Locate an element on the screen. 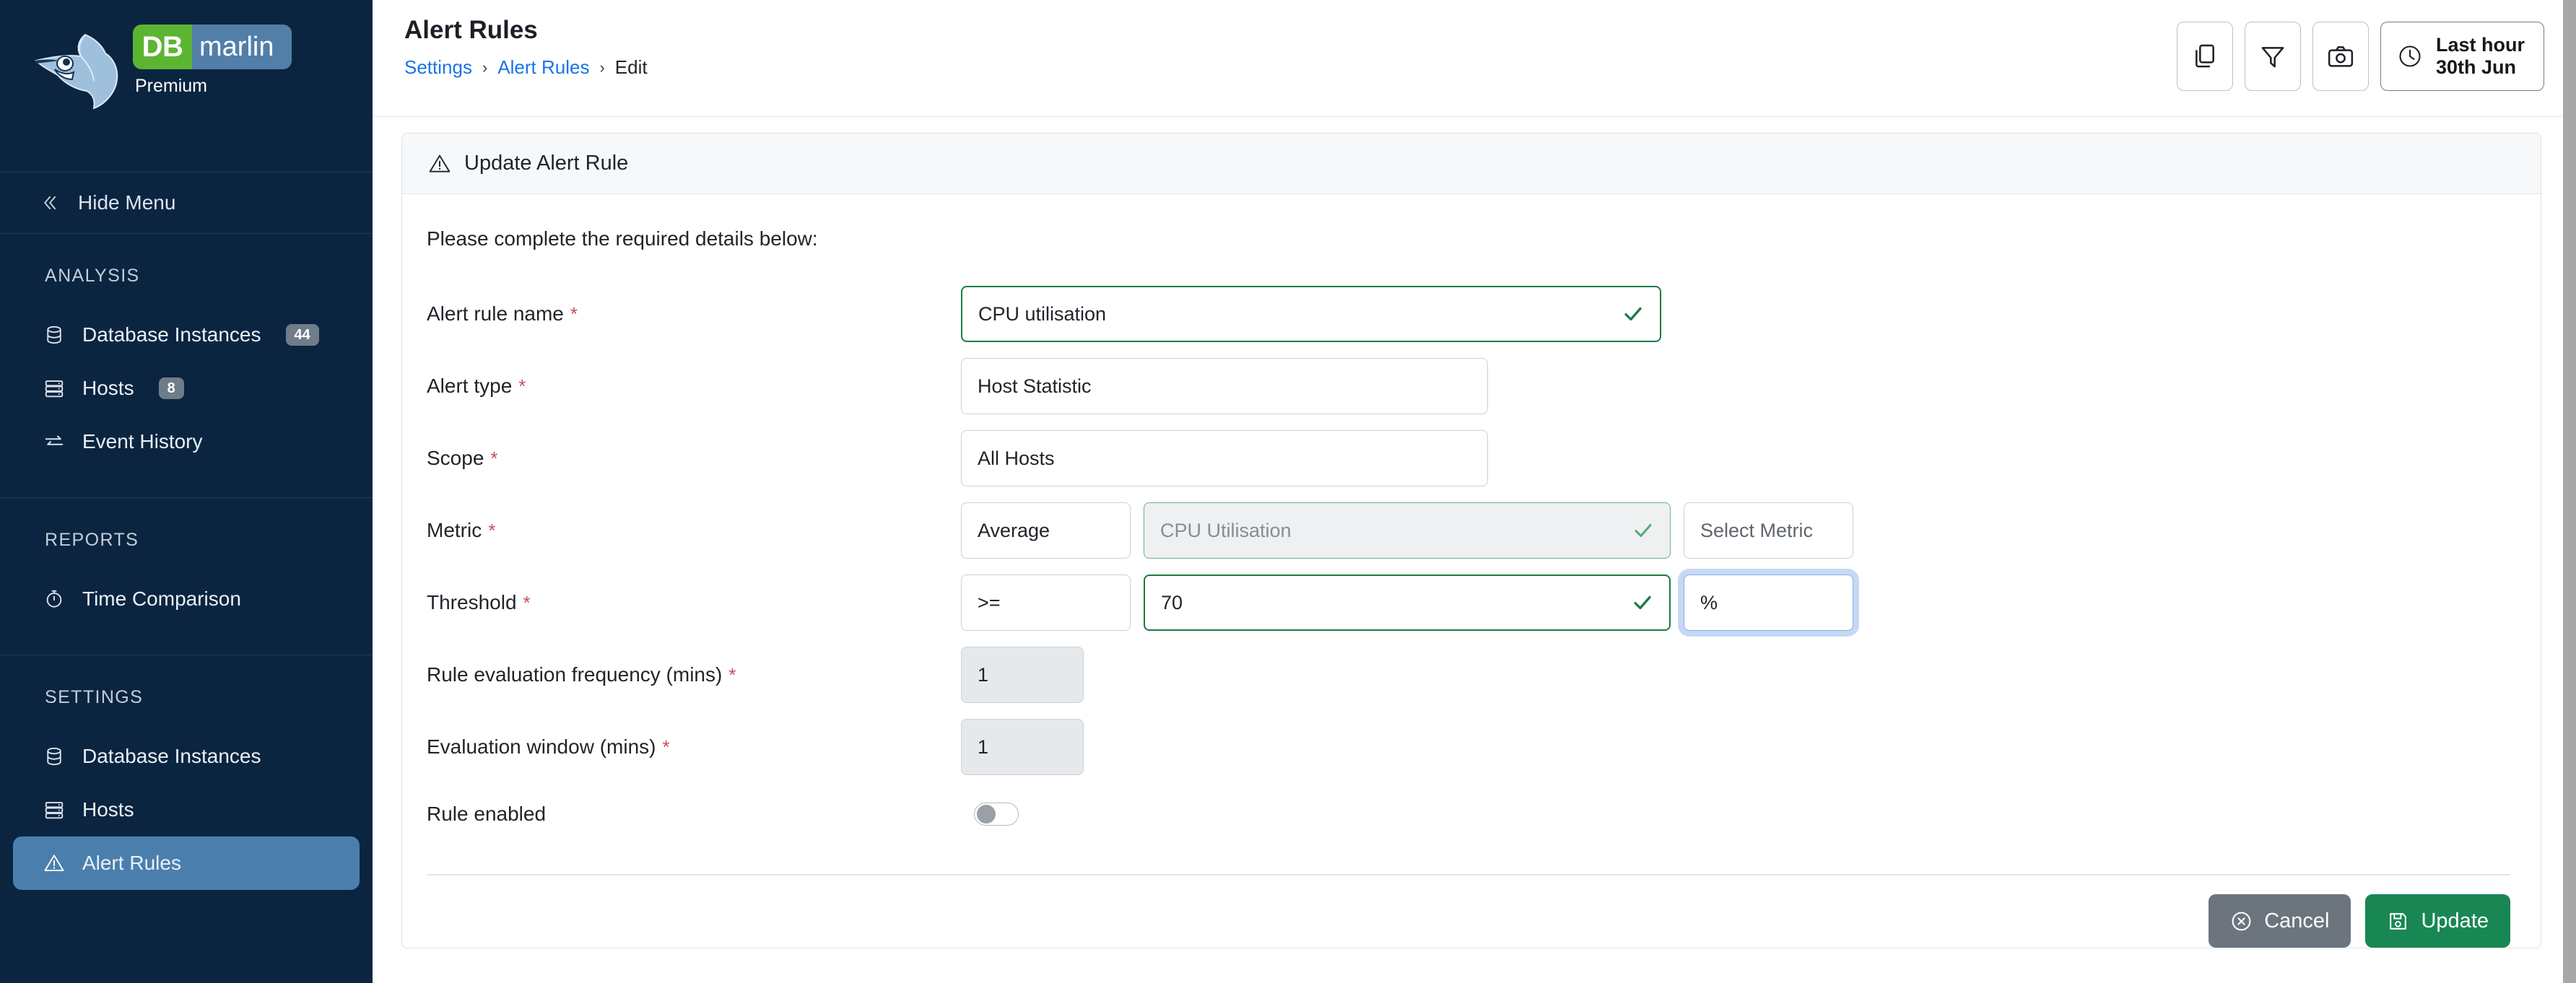  hide-menu-button: Hide Menu is located at coordinates (186, 202).